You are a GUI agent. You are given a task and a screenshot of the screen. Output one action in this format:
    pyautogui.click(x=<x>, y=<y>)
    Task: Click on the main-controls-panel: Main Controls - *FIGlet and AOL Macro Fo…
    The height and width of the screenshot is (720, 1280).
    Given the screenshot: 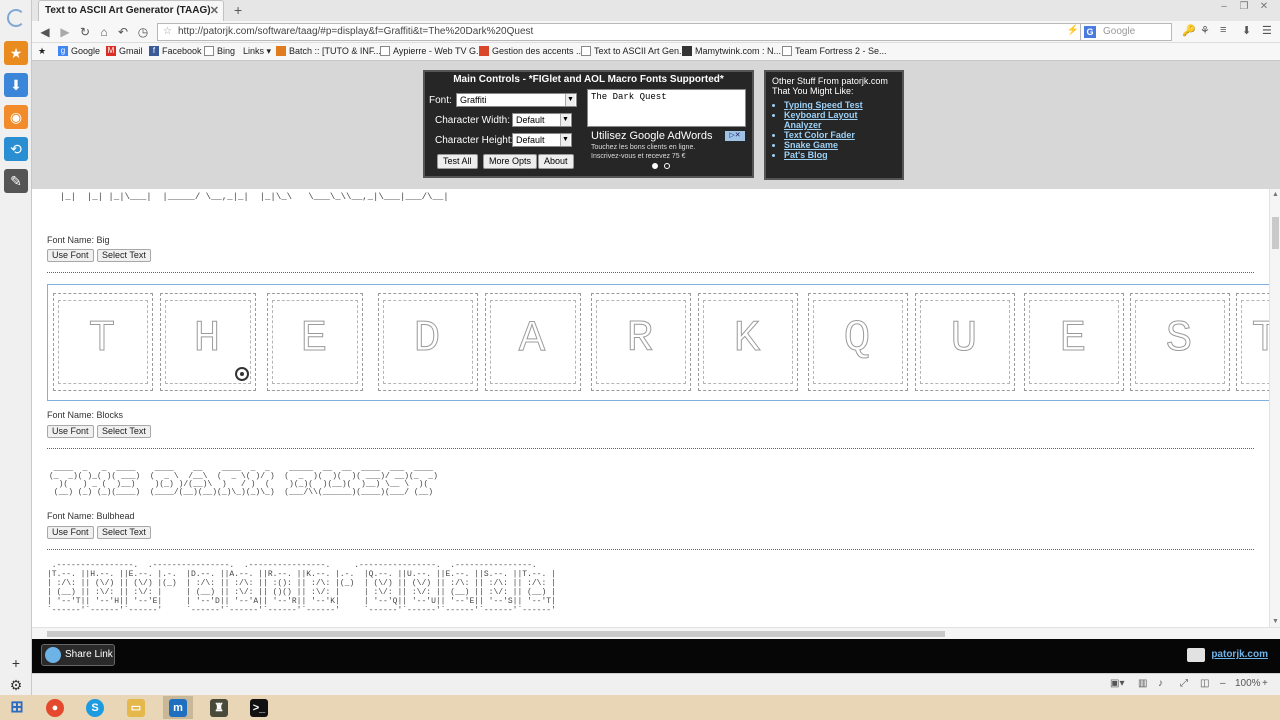 What is the action you would take?
    pyautogui.click(x=588, y=124)
    